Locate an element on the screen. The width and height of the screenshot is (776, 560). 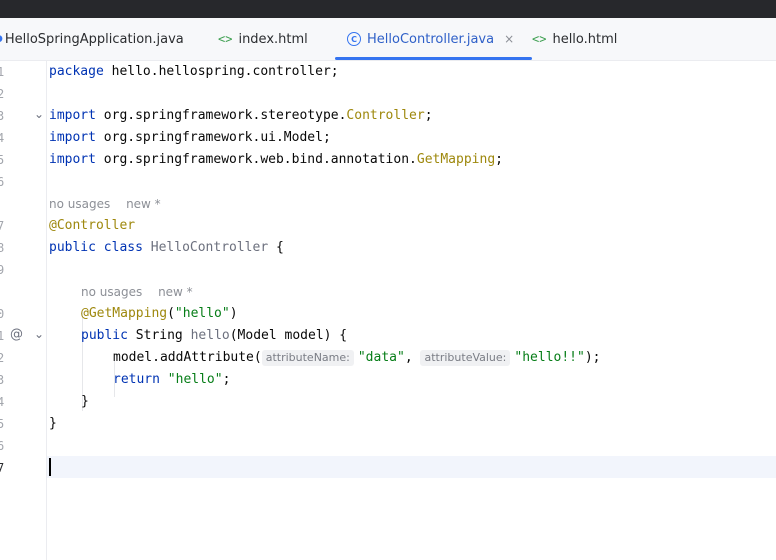
close-icon: × is located at coordinates (509, 39).